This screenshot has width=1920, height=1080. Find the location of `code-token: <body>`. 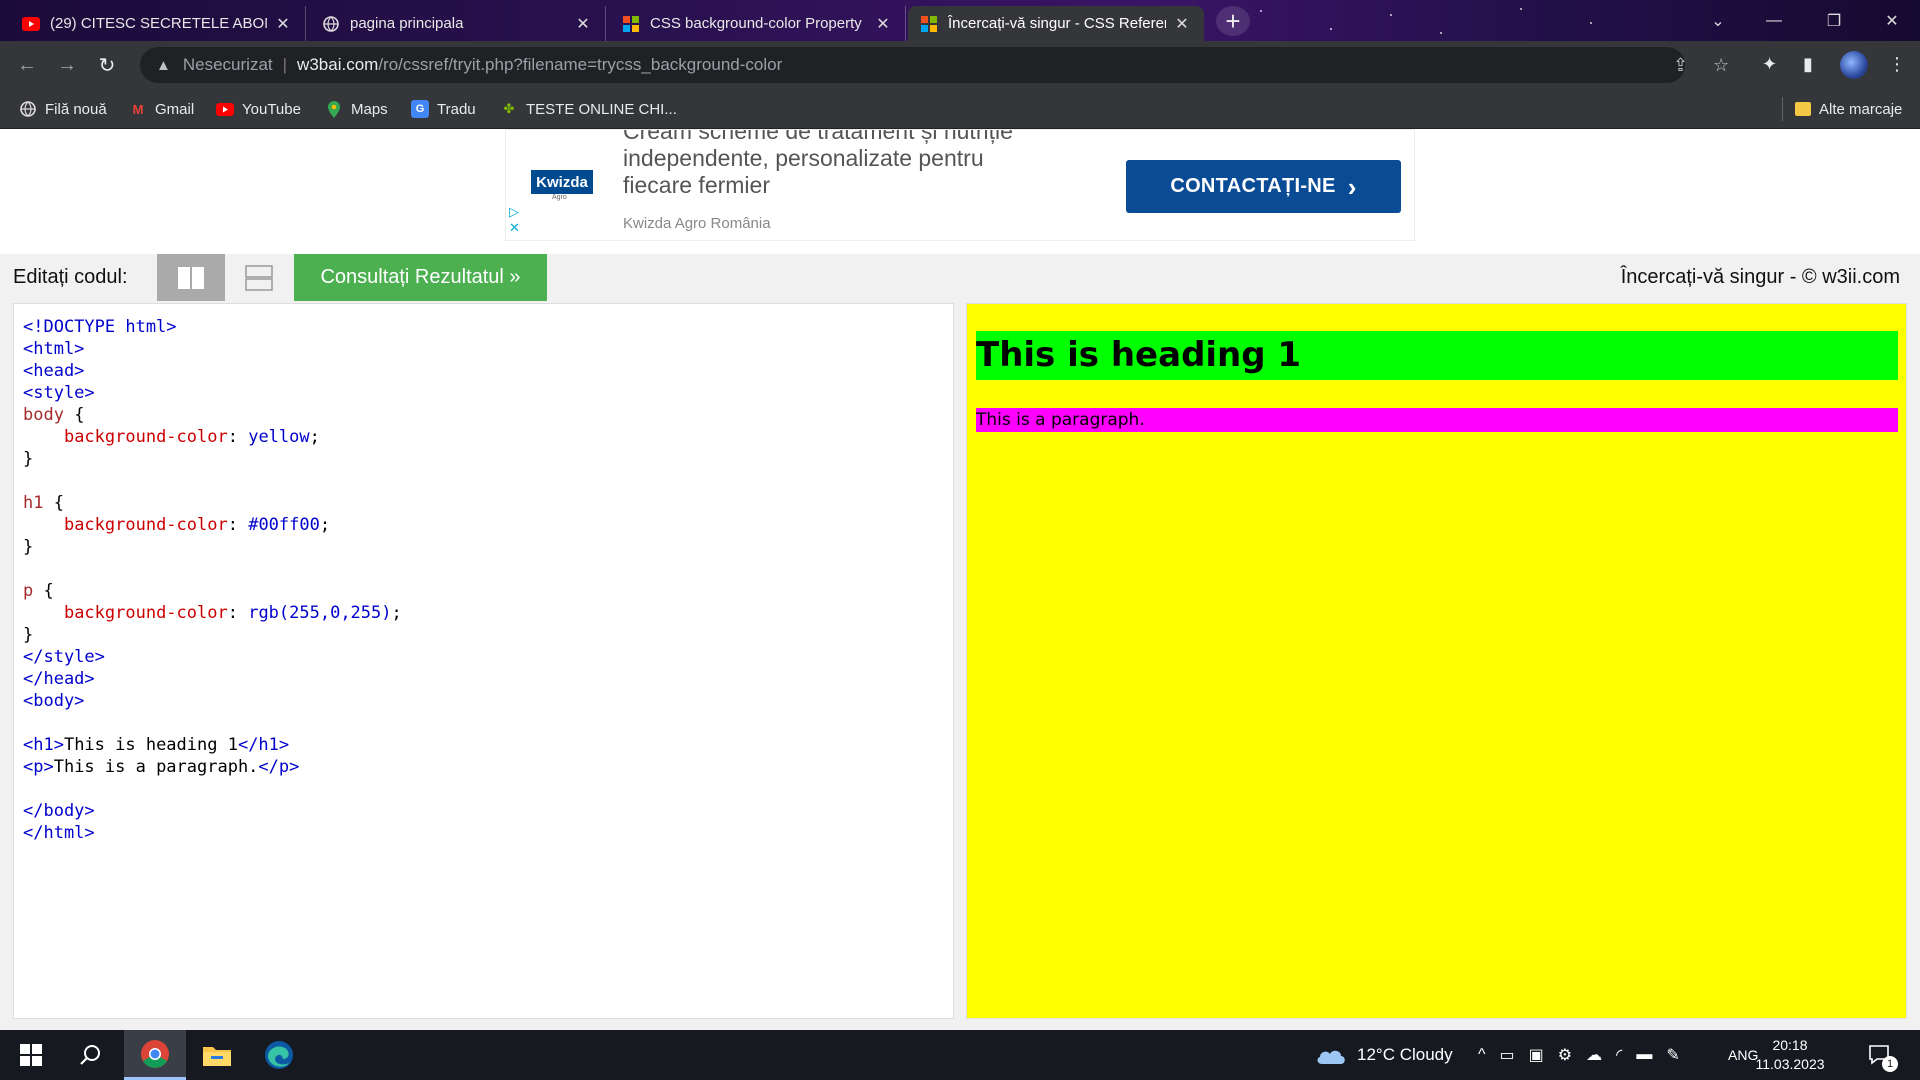

code-token: <body> is located at coordinates (54, 701).